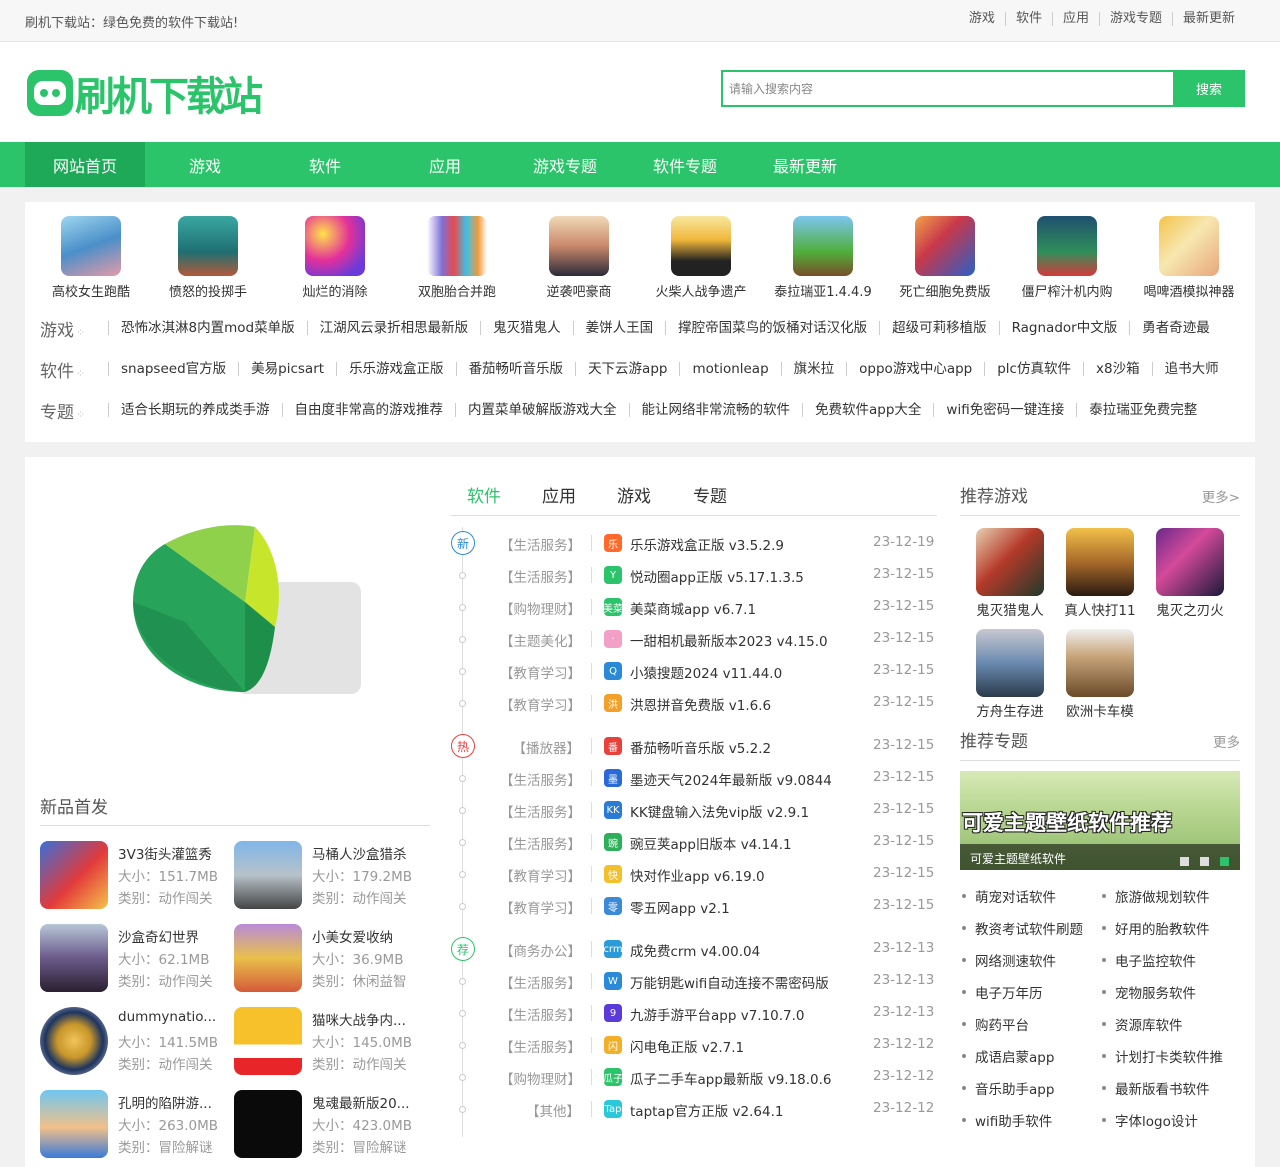 The image size is (1280, 1167). What do you see at coordinates (915, 369) in the screenshot?
I see `tag-link: oppo游戏中心app` at bounding box center [915, 369].